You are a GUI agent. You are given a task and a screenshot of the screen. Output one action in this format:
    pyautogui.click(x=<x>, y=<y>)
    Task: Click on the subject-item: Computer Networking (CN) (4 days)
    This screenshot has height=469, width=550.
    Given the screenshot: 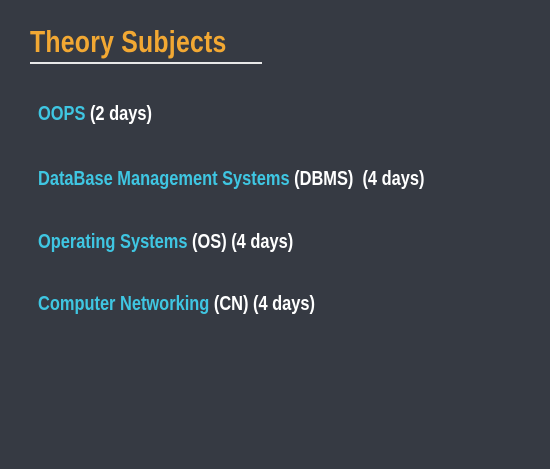 What is the action you would take?
    pyautogui.click(x=176, y=304)
    